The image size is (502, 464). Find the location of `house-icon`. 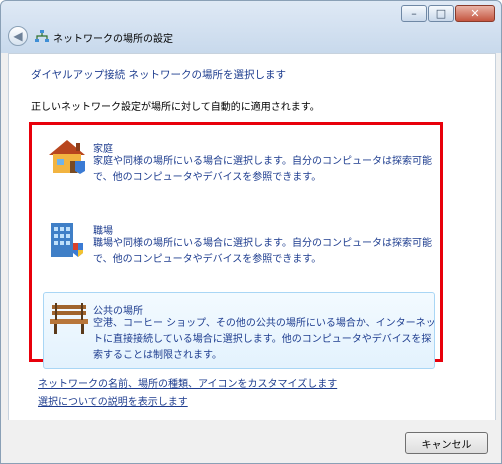

house-icon is located at coordinates (67, 157).